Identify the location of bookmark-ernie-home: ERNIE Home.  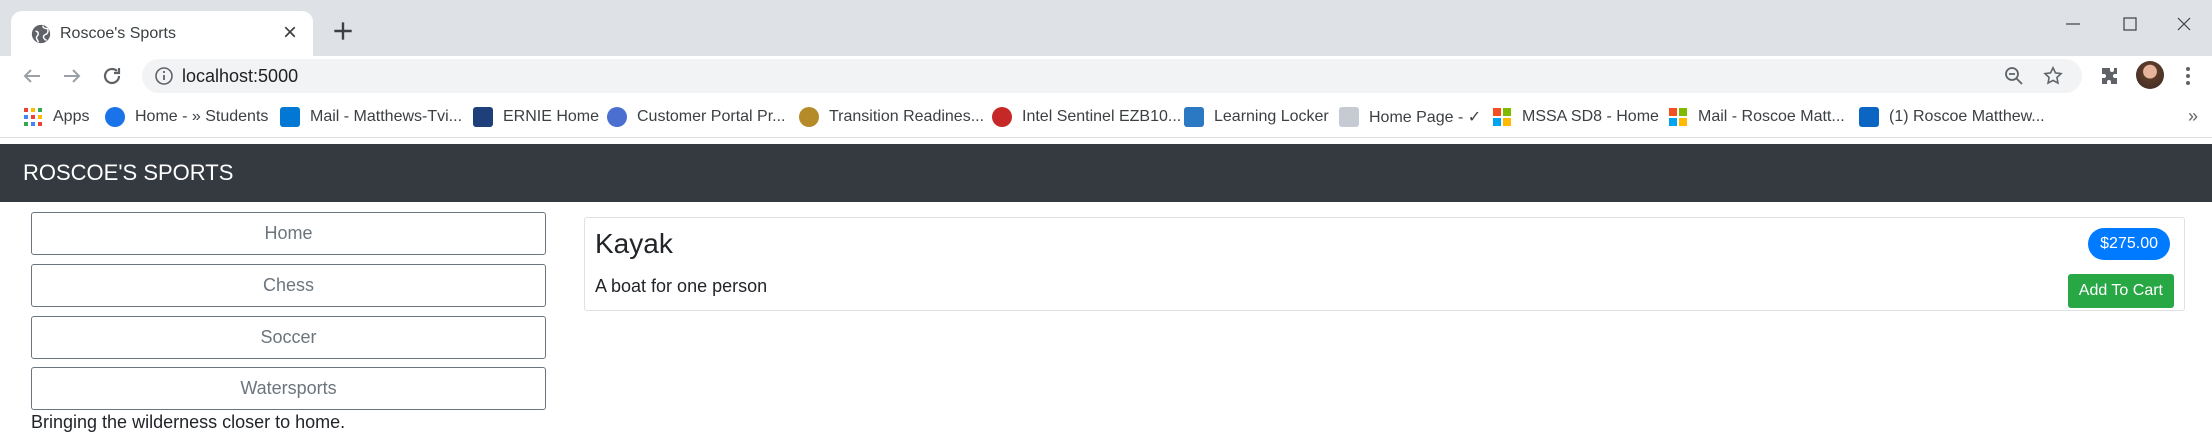
(536, 117).